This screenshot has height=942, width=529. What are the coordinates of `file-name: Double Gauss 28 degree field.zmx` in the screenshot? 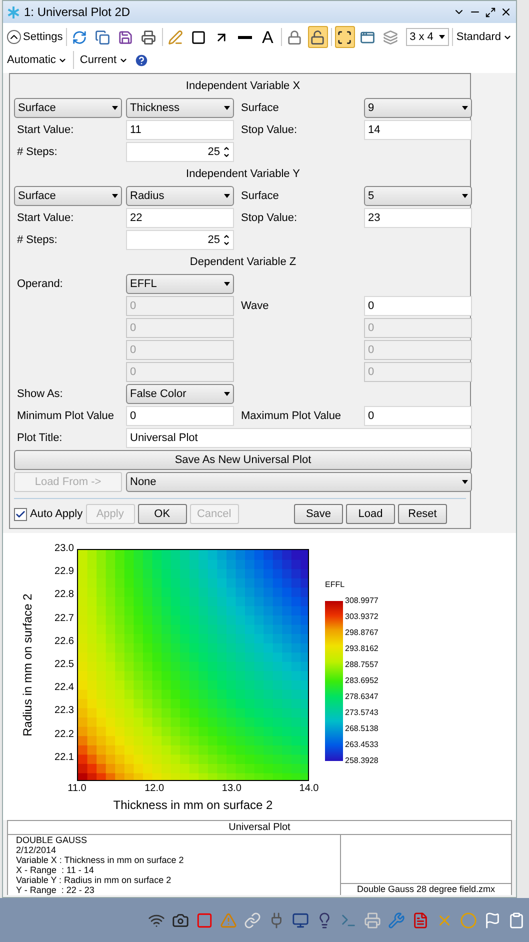 It's located at (426, 889).